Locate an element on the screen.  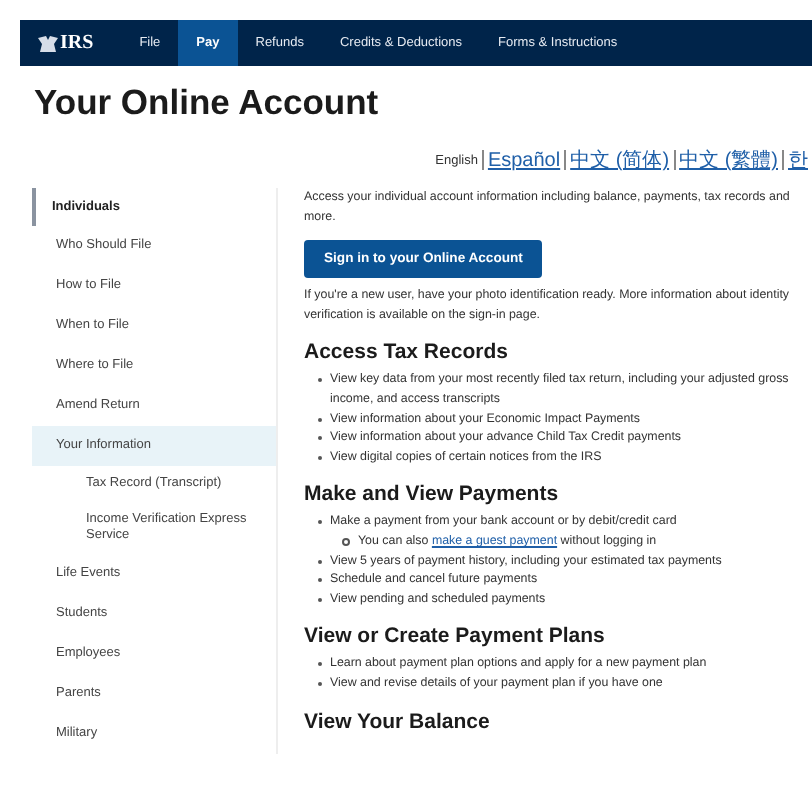
section-heading: View Your Balance is located at coordinates (398, 721).